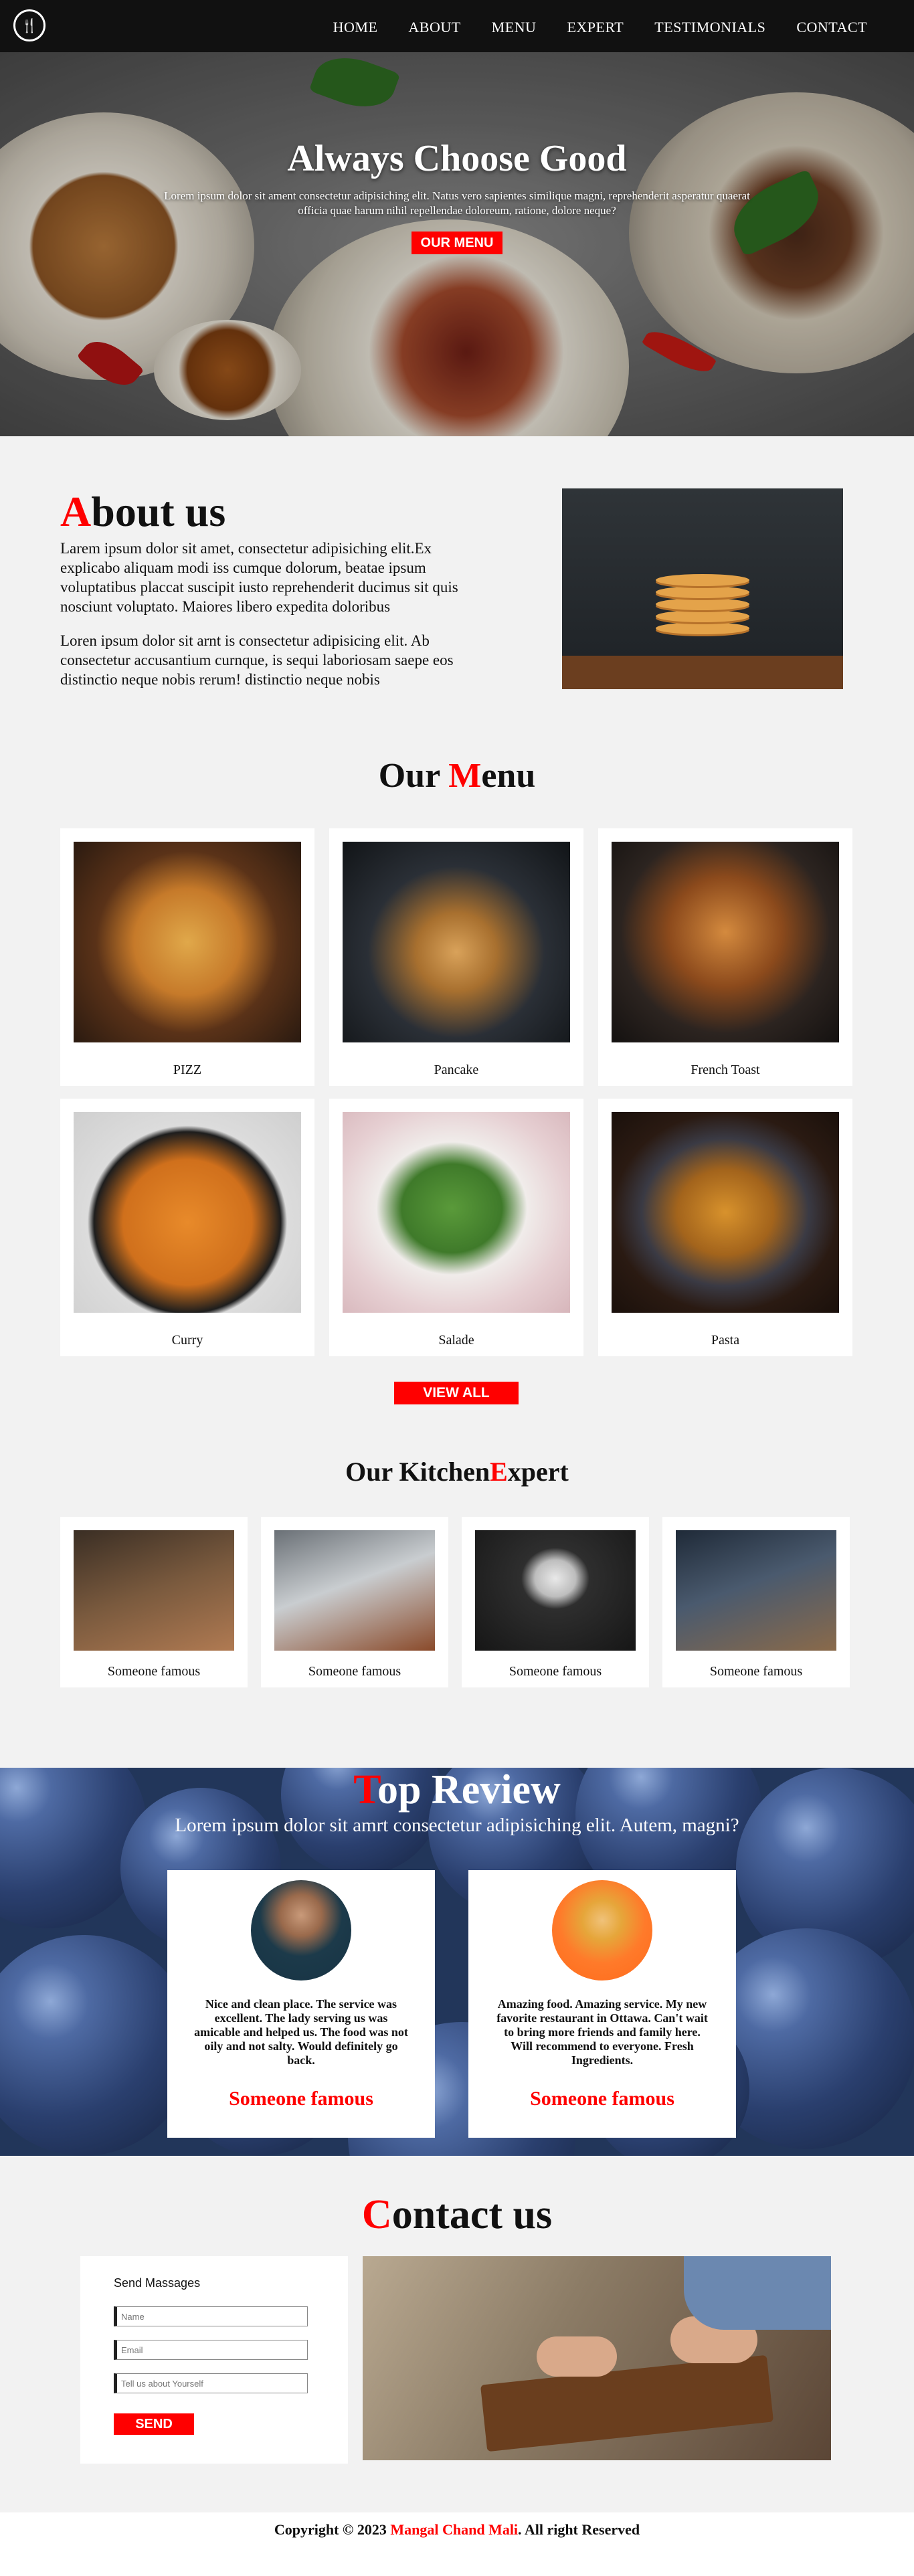  What do you see at coordinates (709, 28) in the screenshot?
I see `nav-testimonials: TESTIMONIALS` at bounding box center [709, 28].